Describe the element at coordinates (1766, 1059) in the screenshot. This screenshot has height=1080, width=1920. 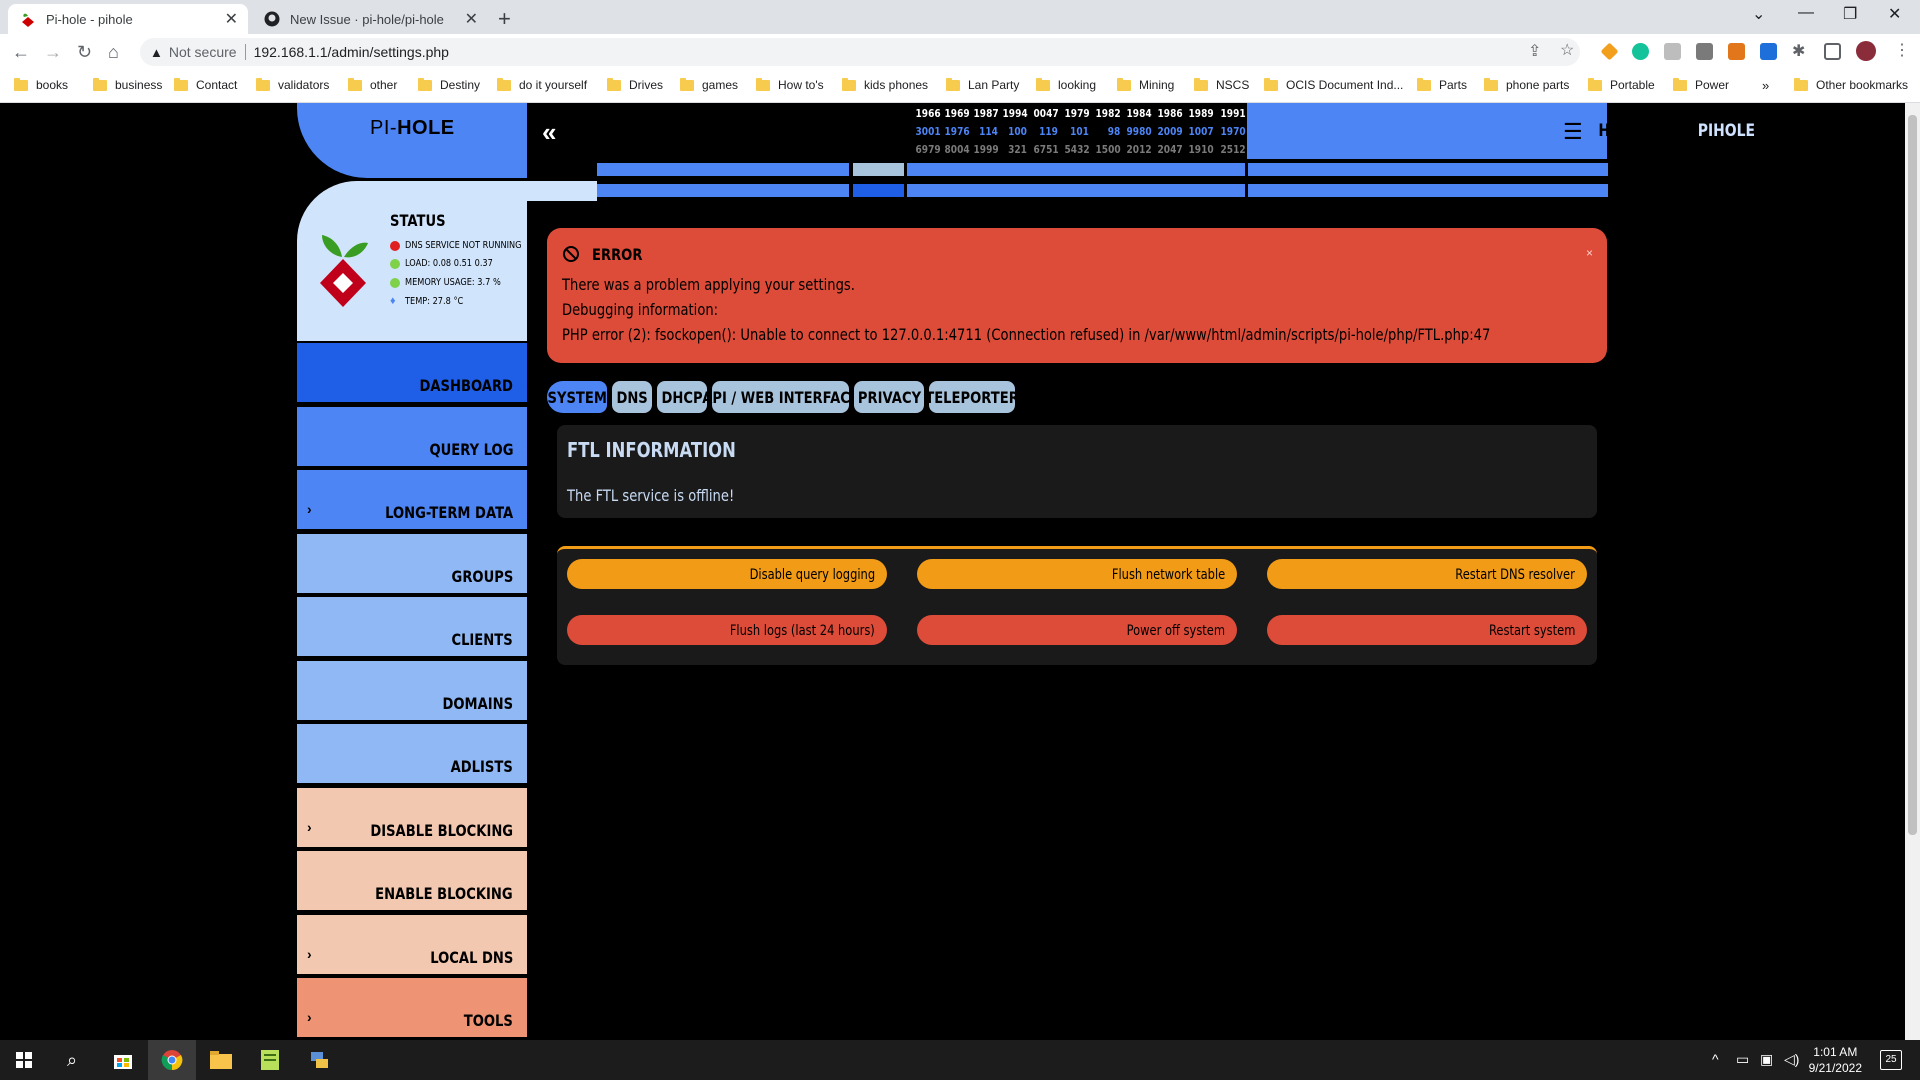
I see `tray-network-icon: ▣` at that location.